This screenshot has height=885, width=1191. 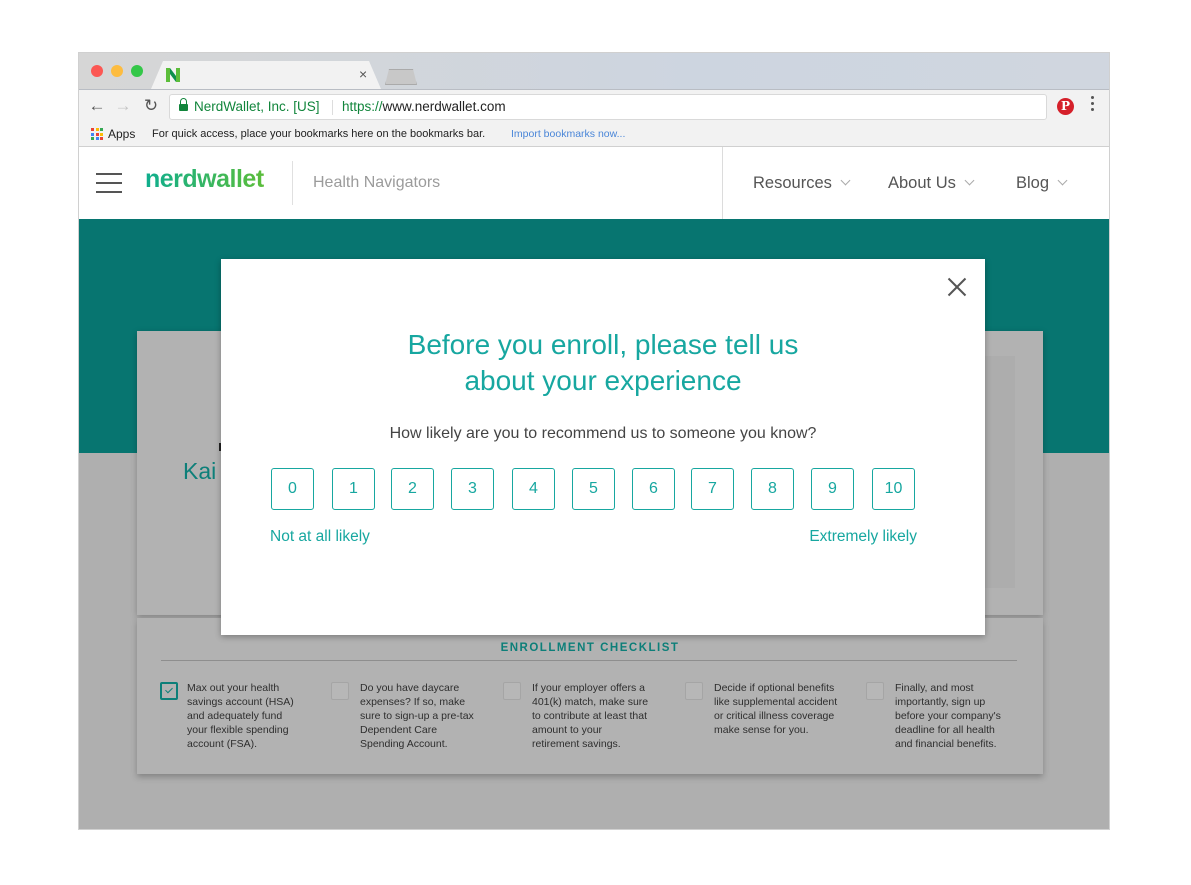 What do you see at coordinates (109, 183) in the screenshot?
I see `hamburger-menu-icon` at bounding box center [109, 183].